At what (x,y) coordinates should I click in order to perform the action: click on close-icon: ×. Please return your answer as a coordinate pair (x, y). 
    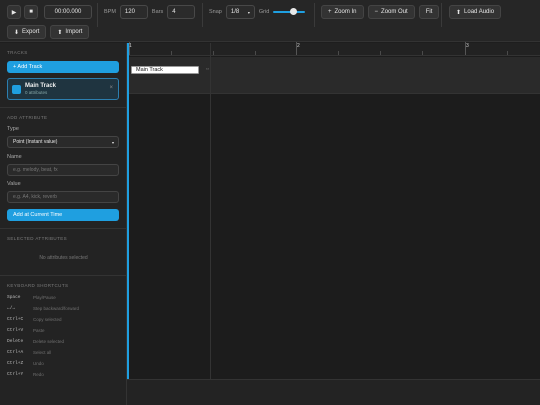
    Looking at the image, I should click on (111, 88).